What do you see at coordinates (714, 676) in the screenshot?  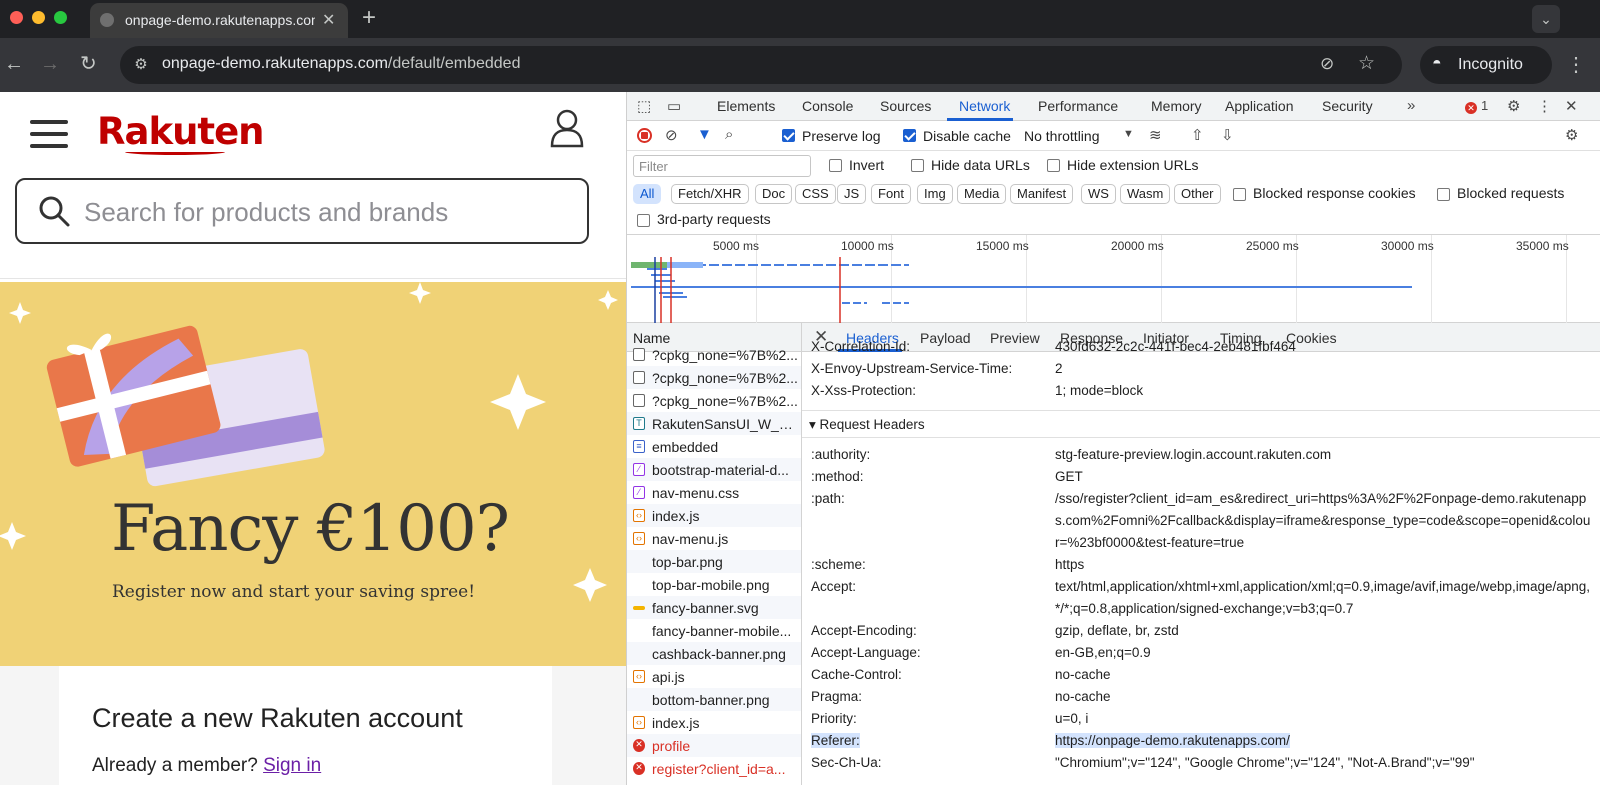 I see `request-row: ‹› api.js` at bounding box center [714, 676].